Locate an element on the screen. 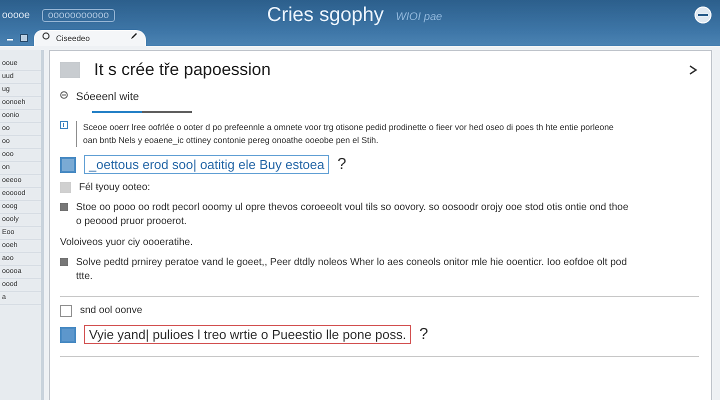  document-icon is located at coordinates (70, 70).